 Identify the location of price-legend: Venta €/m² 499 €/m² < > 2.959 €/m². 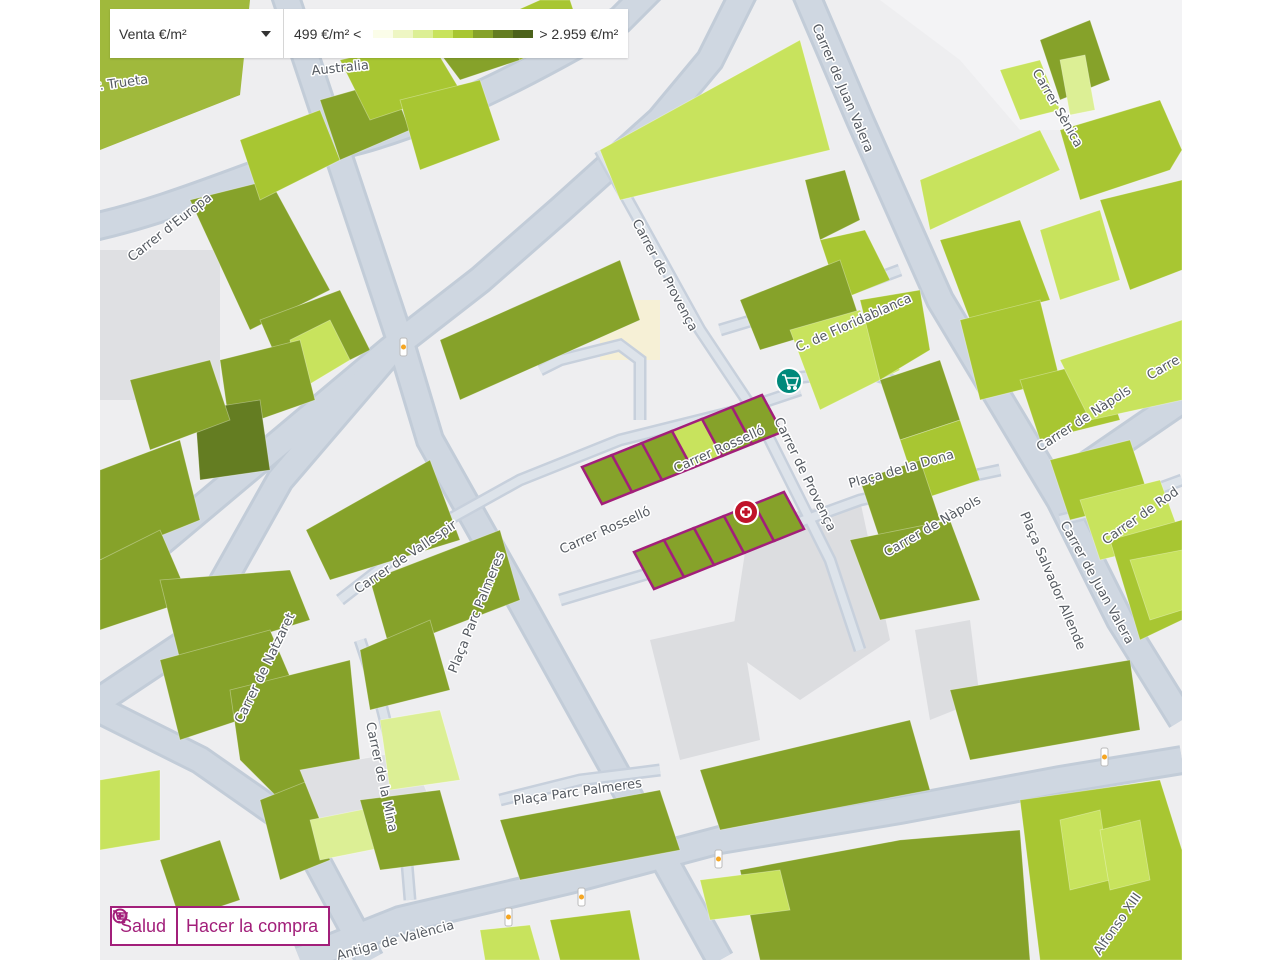
(369, 33).